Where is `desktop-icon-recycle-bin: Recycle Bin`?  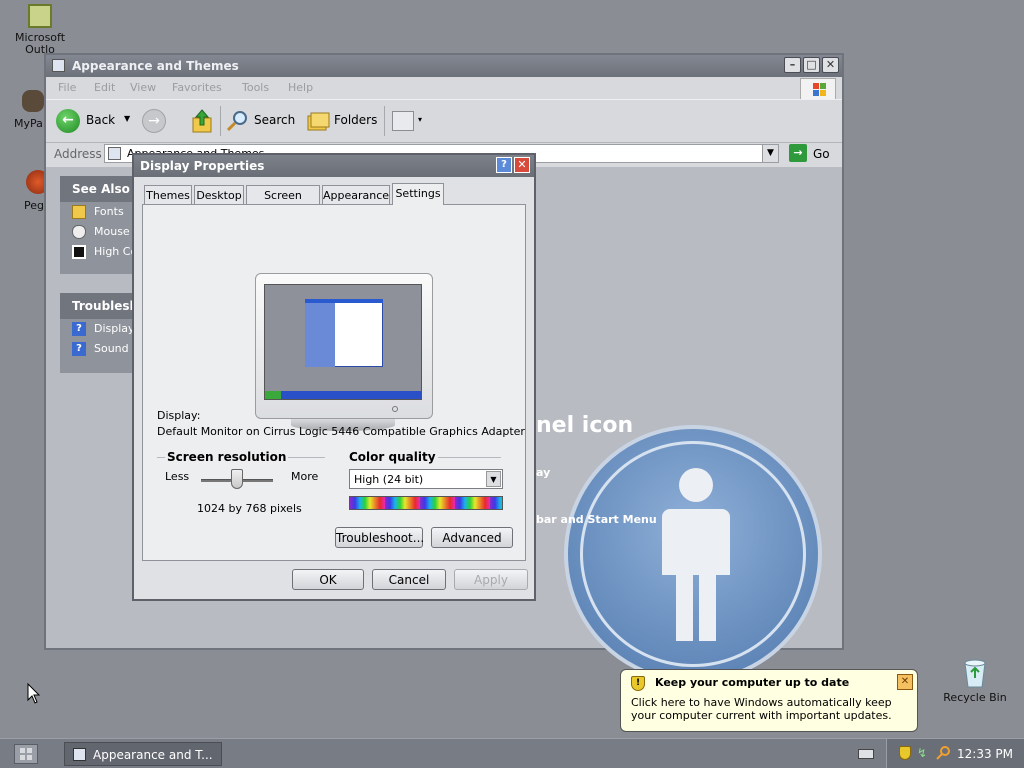 desktop-icon-recycle-bin: Recycle Bin is located at coordinates (975, 681).